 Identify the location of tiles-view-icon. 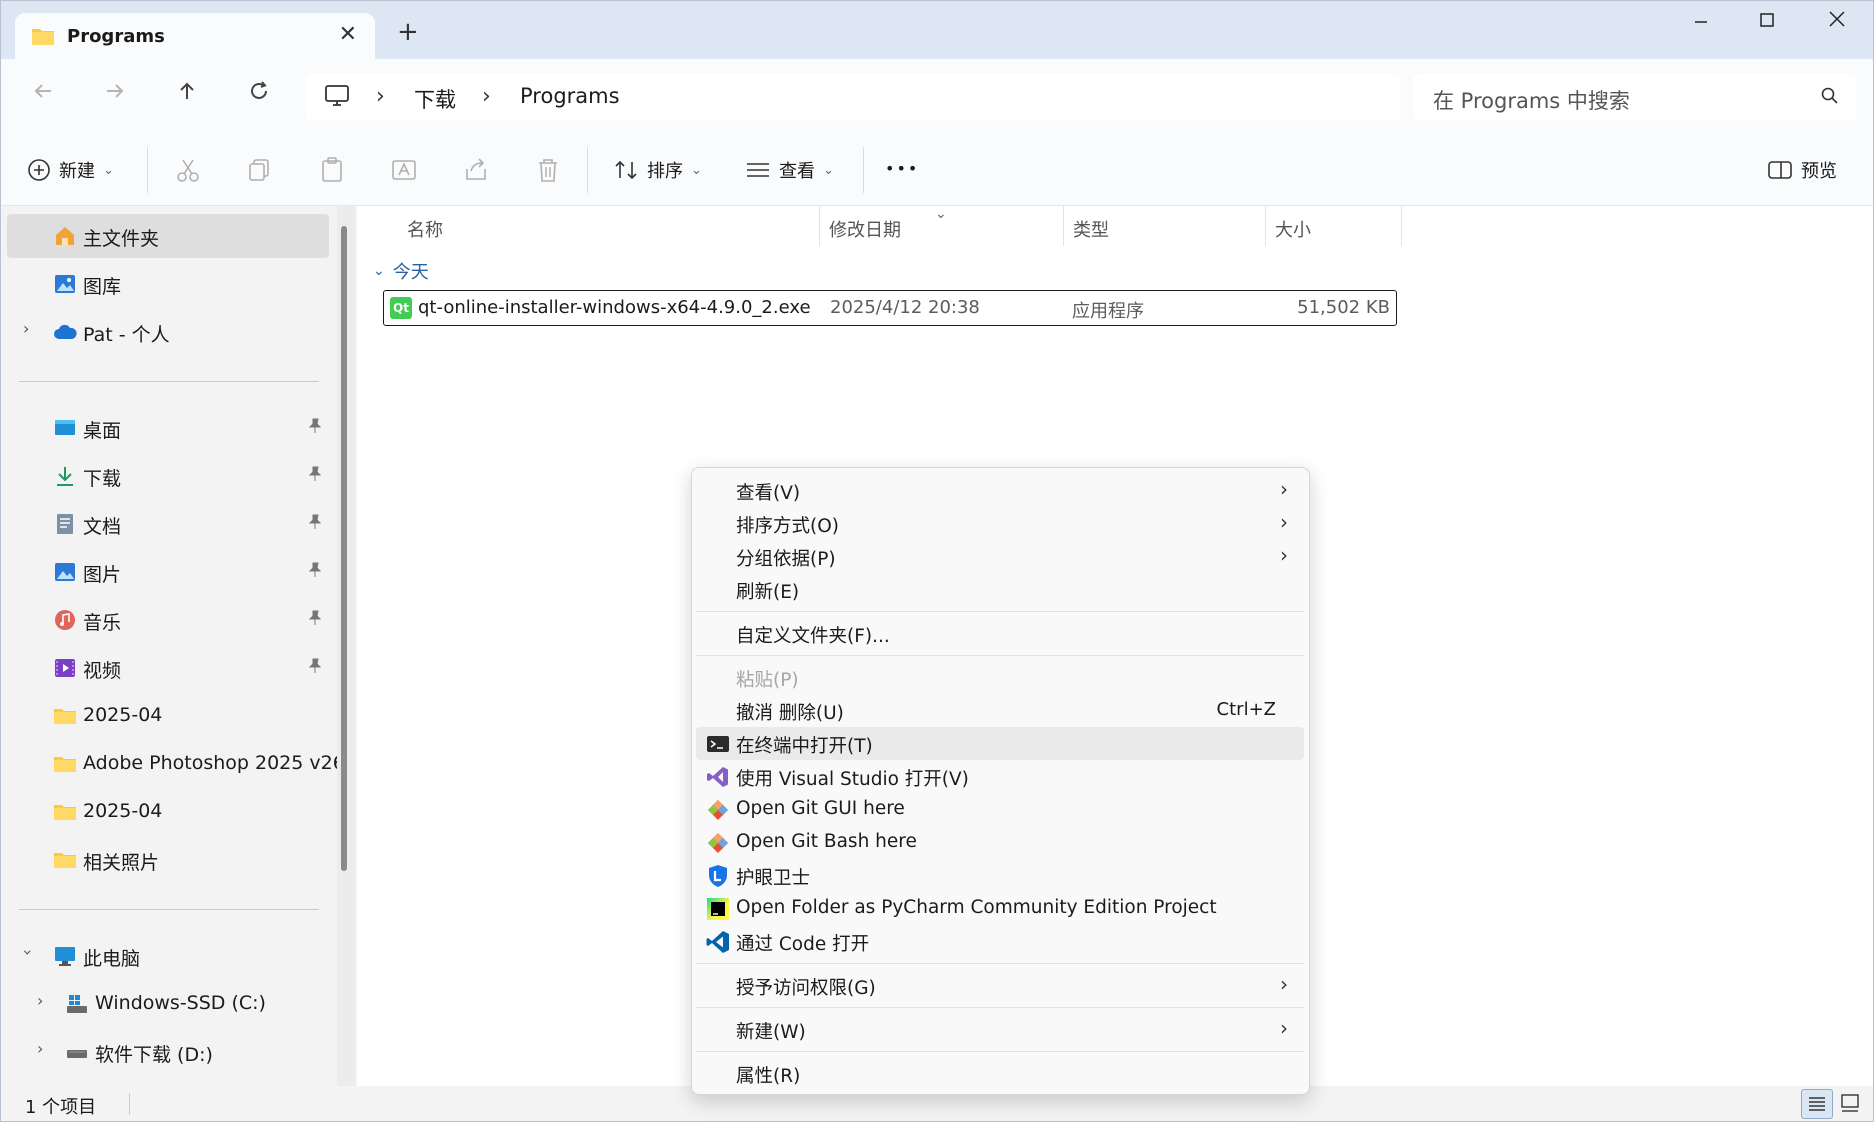
(1850, 1103).